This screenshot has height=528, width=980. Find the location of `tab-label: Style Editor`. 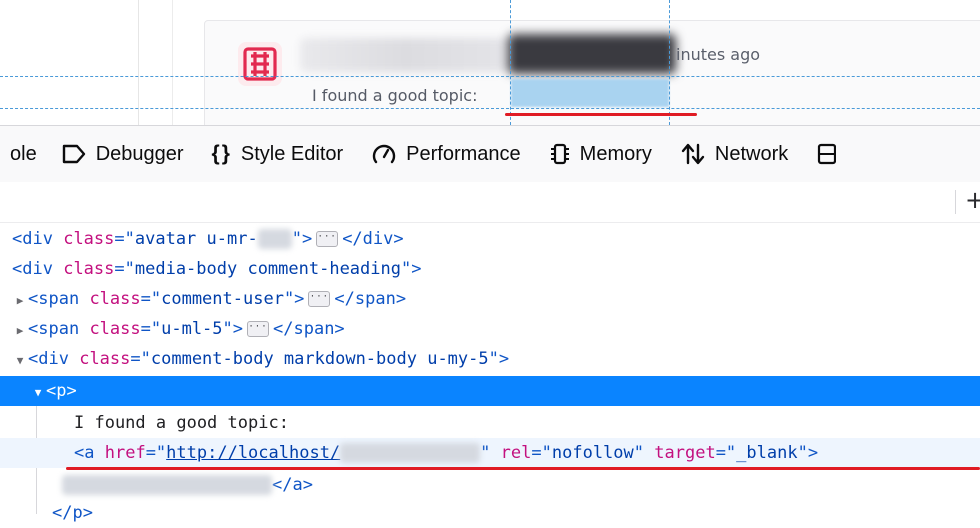

tab-label: Style Editor is located at coordinates (292, 153).